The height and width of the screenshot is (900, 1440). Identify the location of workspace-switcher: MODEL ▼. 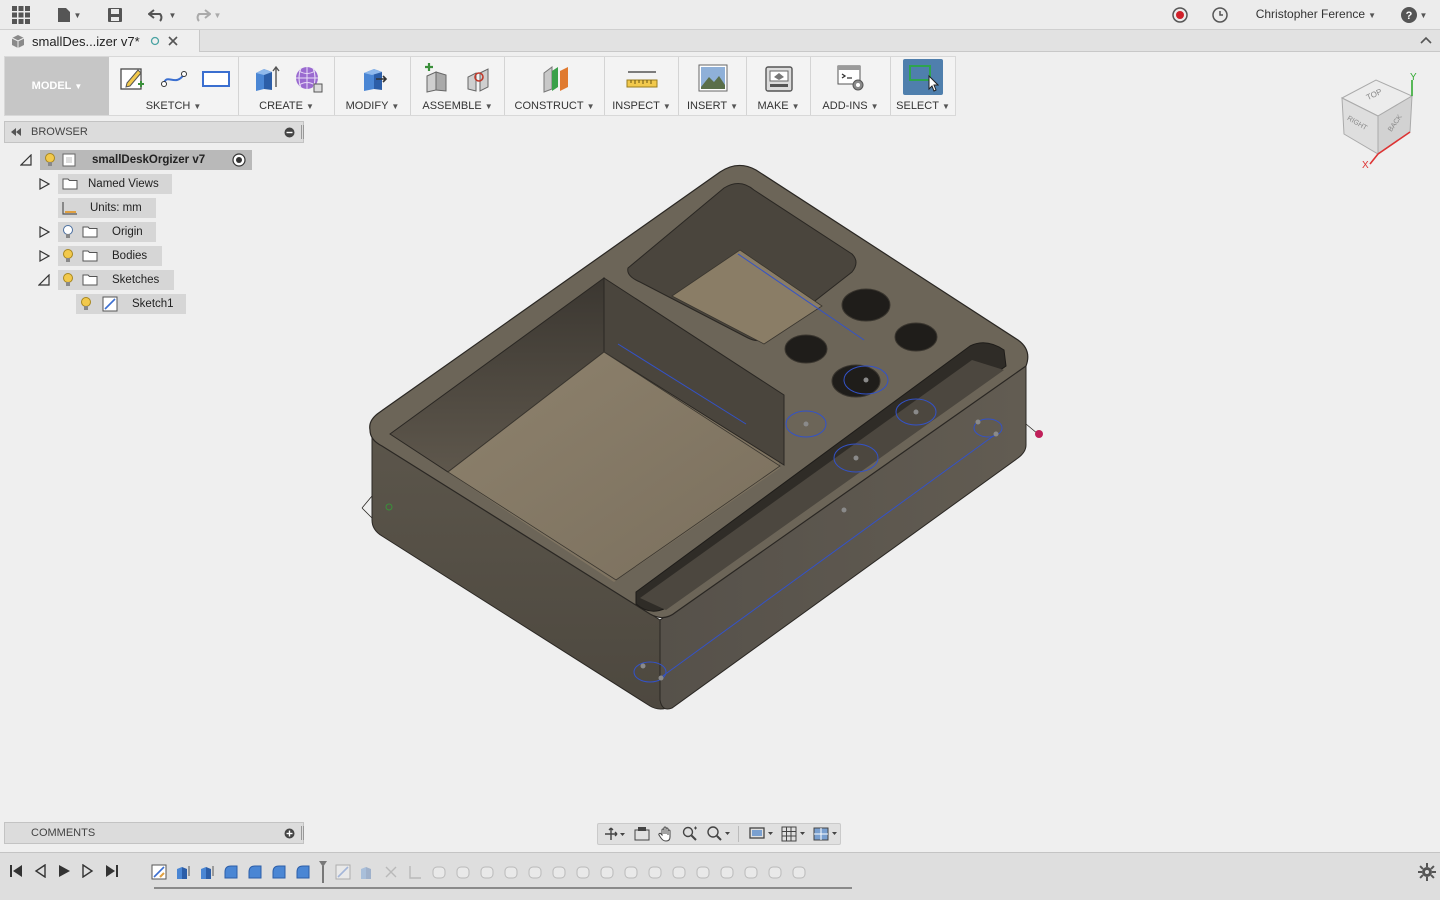
(57, 86).